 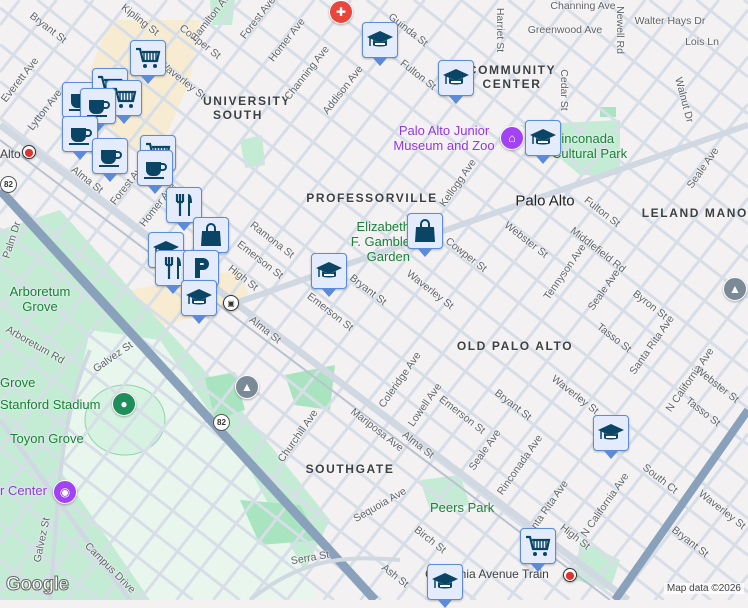 What do you see at coordinates (341, 12) in the screenshot?
I see `hospital-icon: ✚` at bounding box center [341, 12].